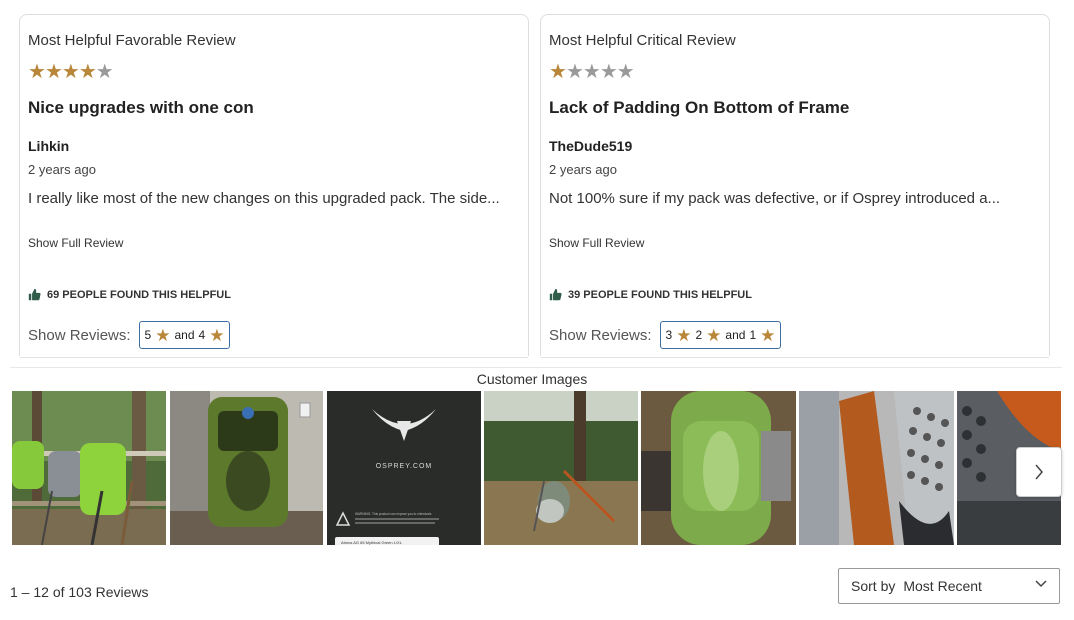 Image resolution: width=1074 pixels, height=620 pixels. I want to click on card-label: Most Helpful Favorable Review, so click(132, 40).